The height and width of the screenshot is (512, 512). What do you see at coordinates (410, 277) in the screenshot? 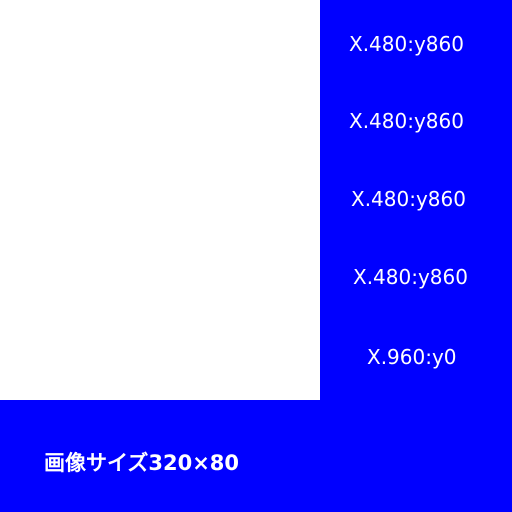
I see `coordinate-label-4: X.480:y860` at bounding box center [410, 277].